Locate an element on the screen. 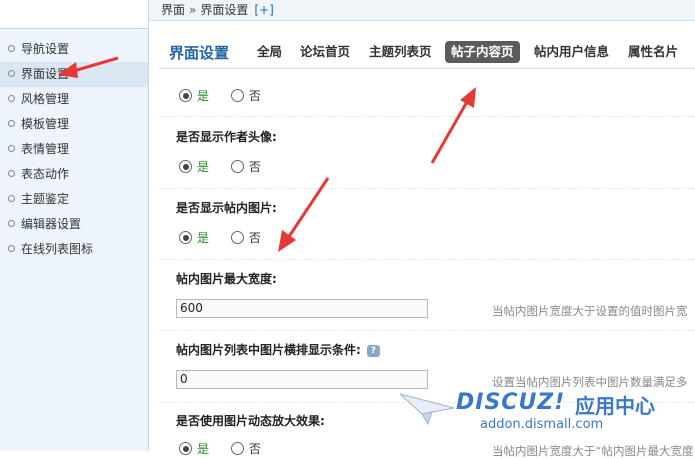 This screenshot has height=459, width=695. watermark: DISCUZ! 应用中心 addon.dismall.com is located at coordinates (546, 419).